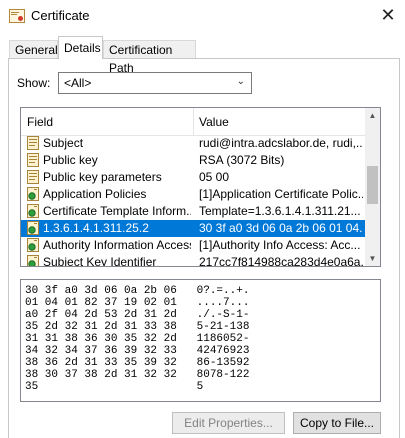 The width and height of the screenshot is (405, 438). Describe the element at coordinates (240, 81) in the screenshot. I see `chevron-down-icon: ⌄` at that location.